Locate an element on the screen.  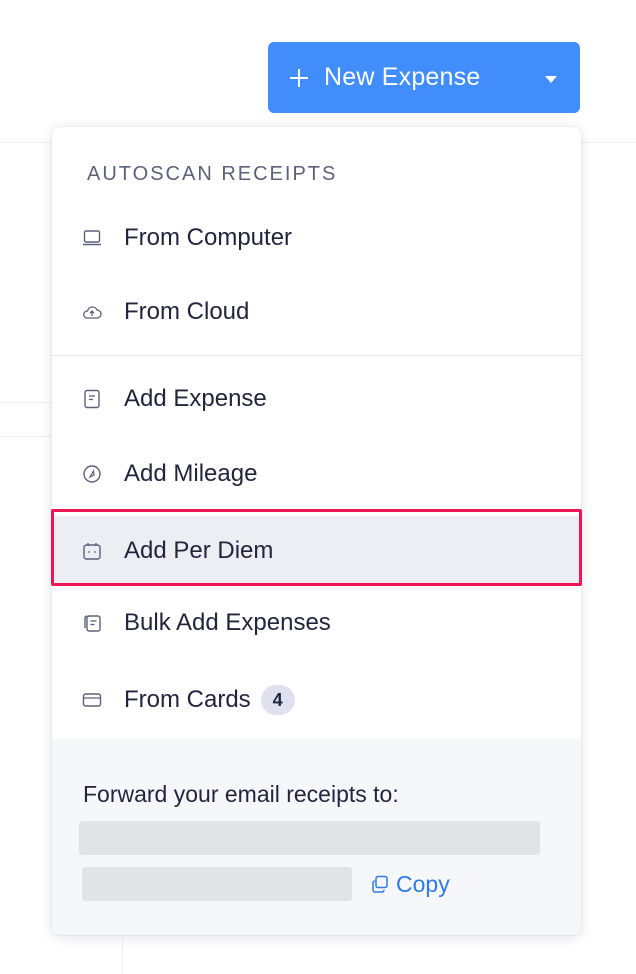
copy-icon is located at coordinates (383, 884).